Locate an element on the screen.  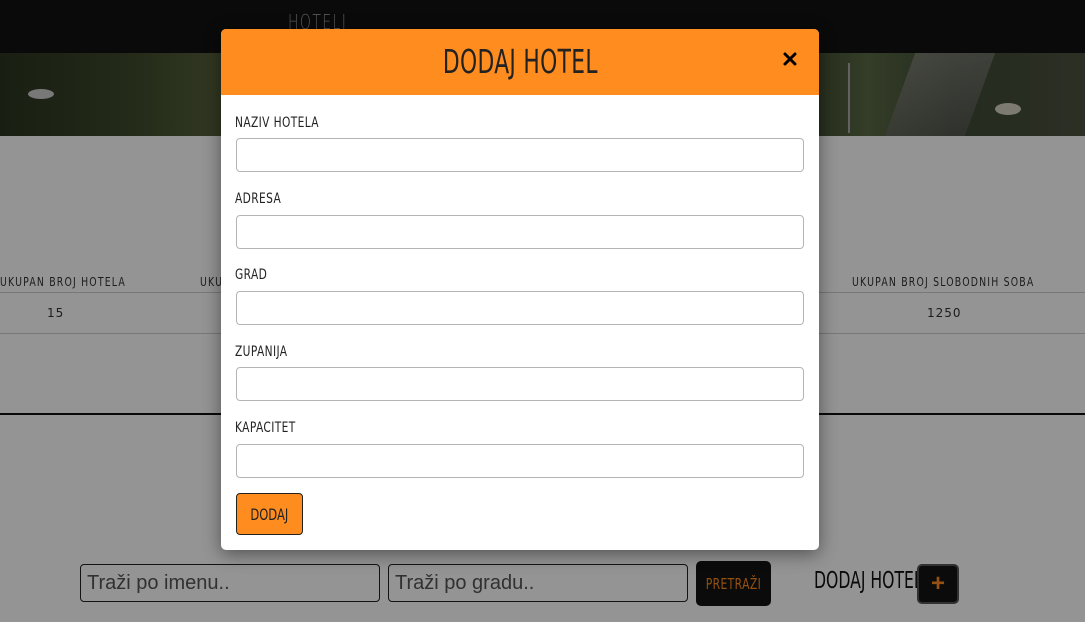
modal-header: DODAJ HOTEL is located at coordinates (520, 62).